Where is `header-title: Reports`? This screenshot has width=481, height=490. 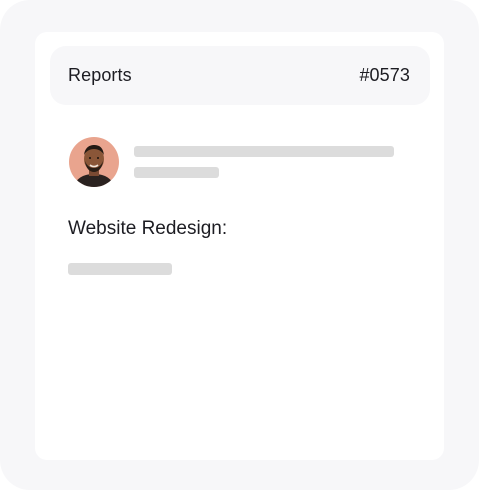
header-title: Reports is located at coordinates (100, 75).